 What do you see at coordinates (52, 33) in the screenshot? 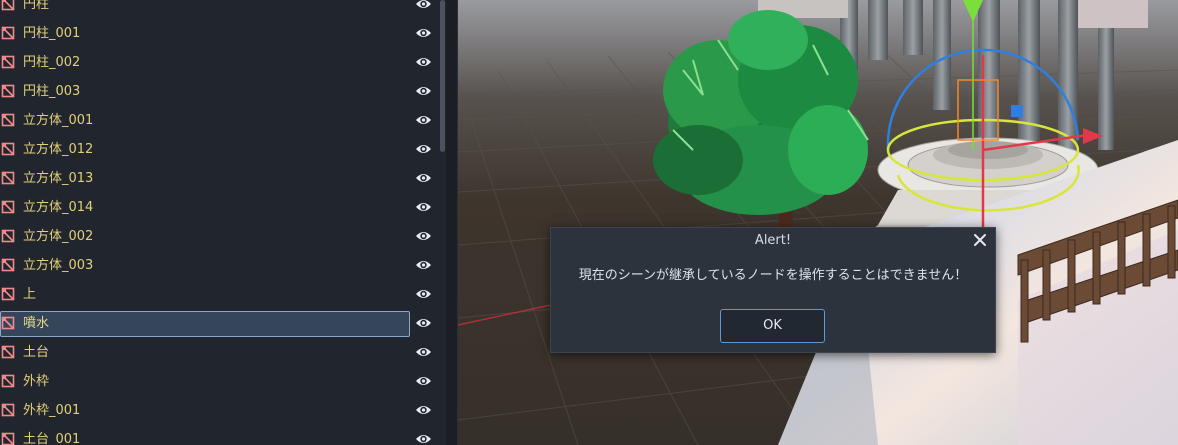
I see `scene-tree-item-label: 円柱_001` at bounding box center [52, 33].